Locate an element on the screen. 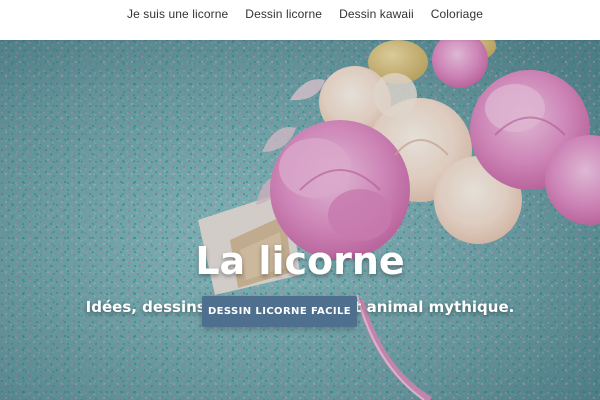 Image resolution: width=600 pixels, height=400 pixels. nav-item-dessin-licorne: Dessin licorne is located at coordinates (284, 14).